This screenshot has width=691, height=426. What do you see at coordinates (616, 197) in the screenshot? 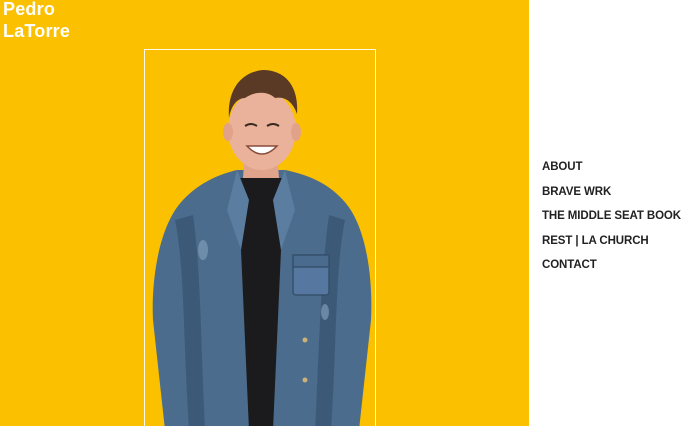
I see `nav-item-brave-wrk: BRAVE WRK` at bounding box center [616, 197].